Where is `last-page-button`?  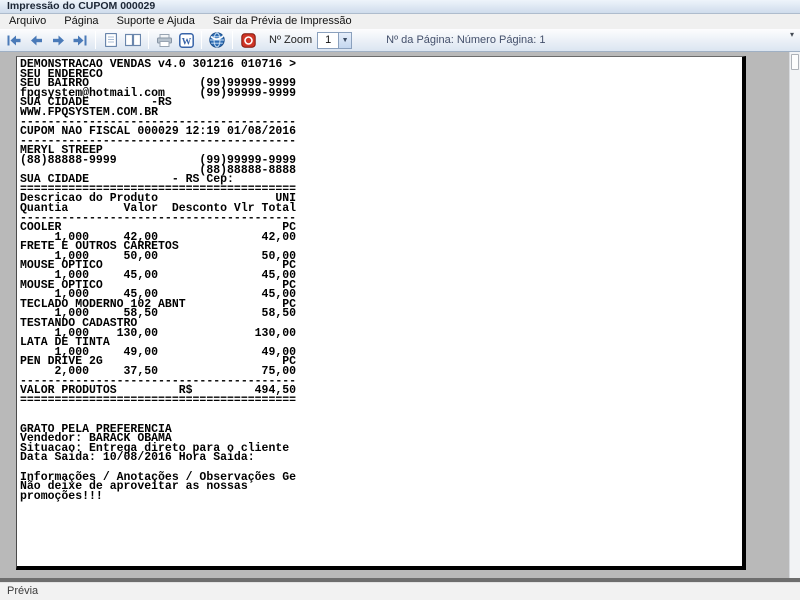
last-page-button is located at coordinates (80, 40).